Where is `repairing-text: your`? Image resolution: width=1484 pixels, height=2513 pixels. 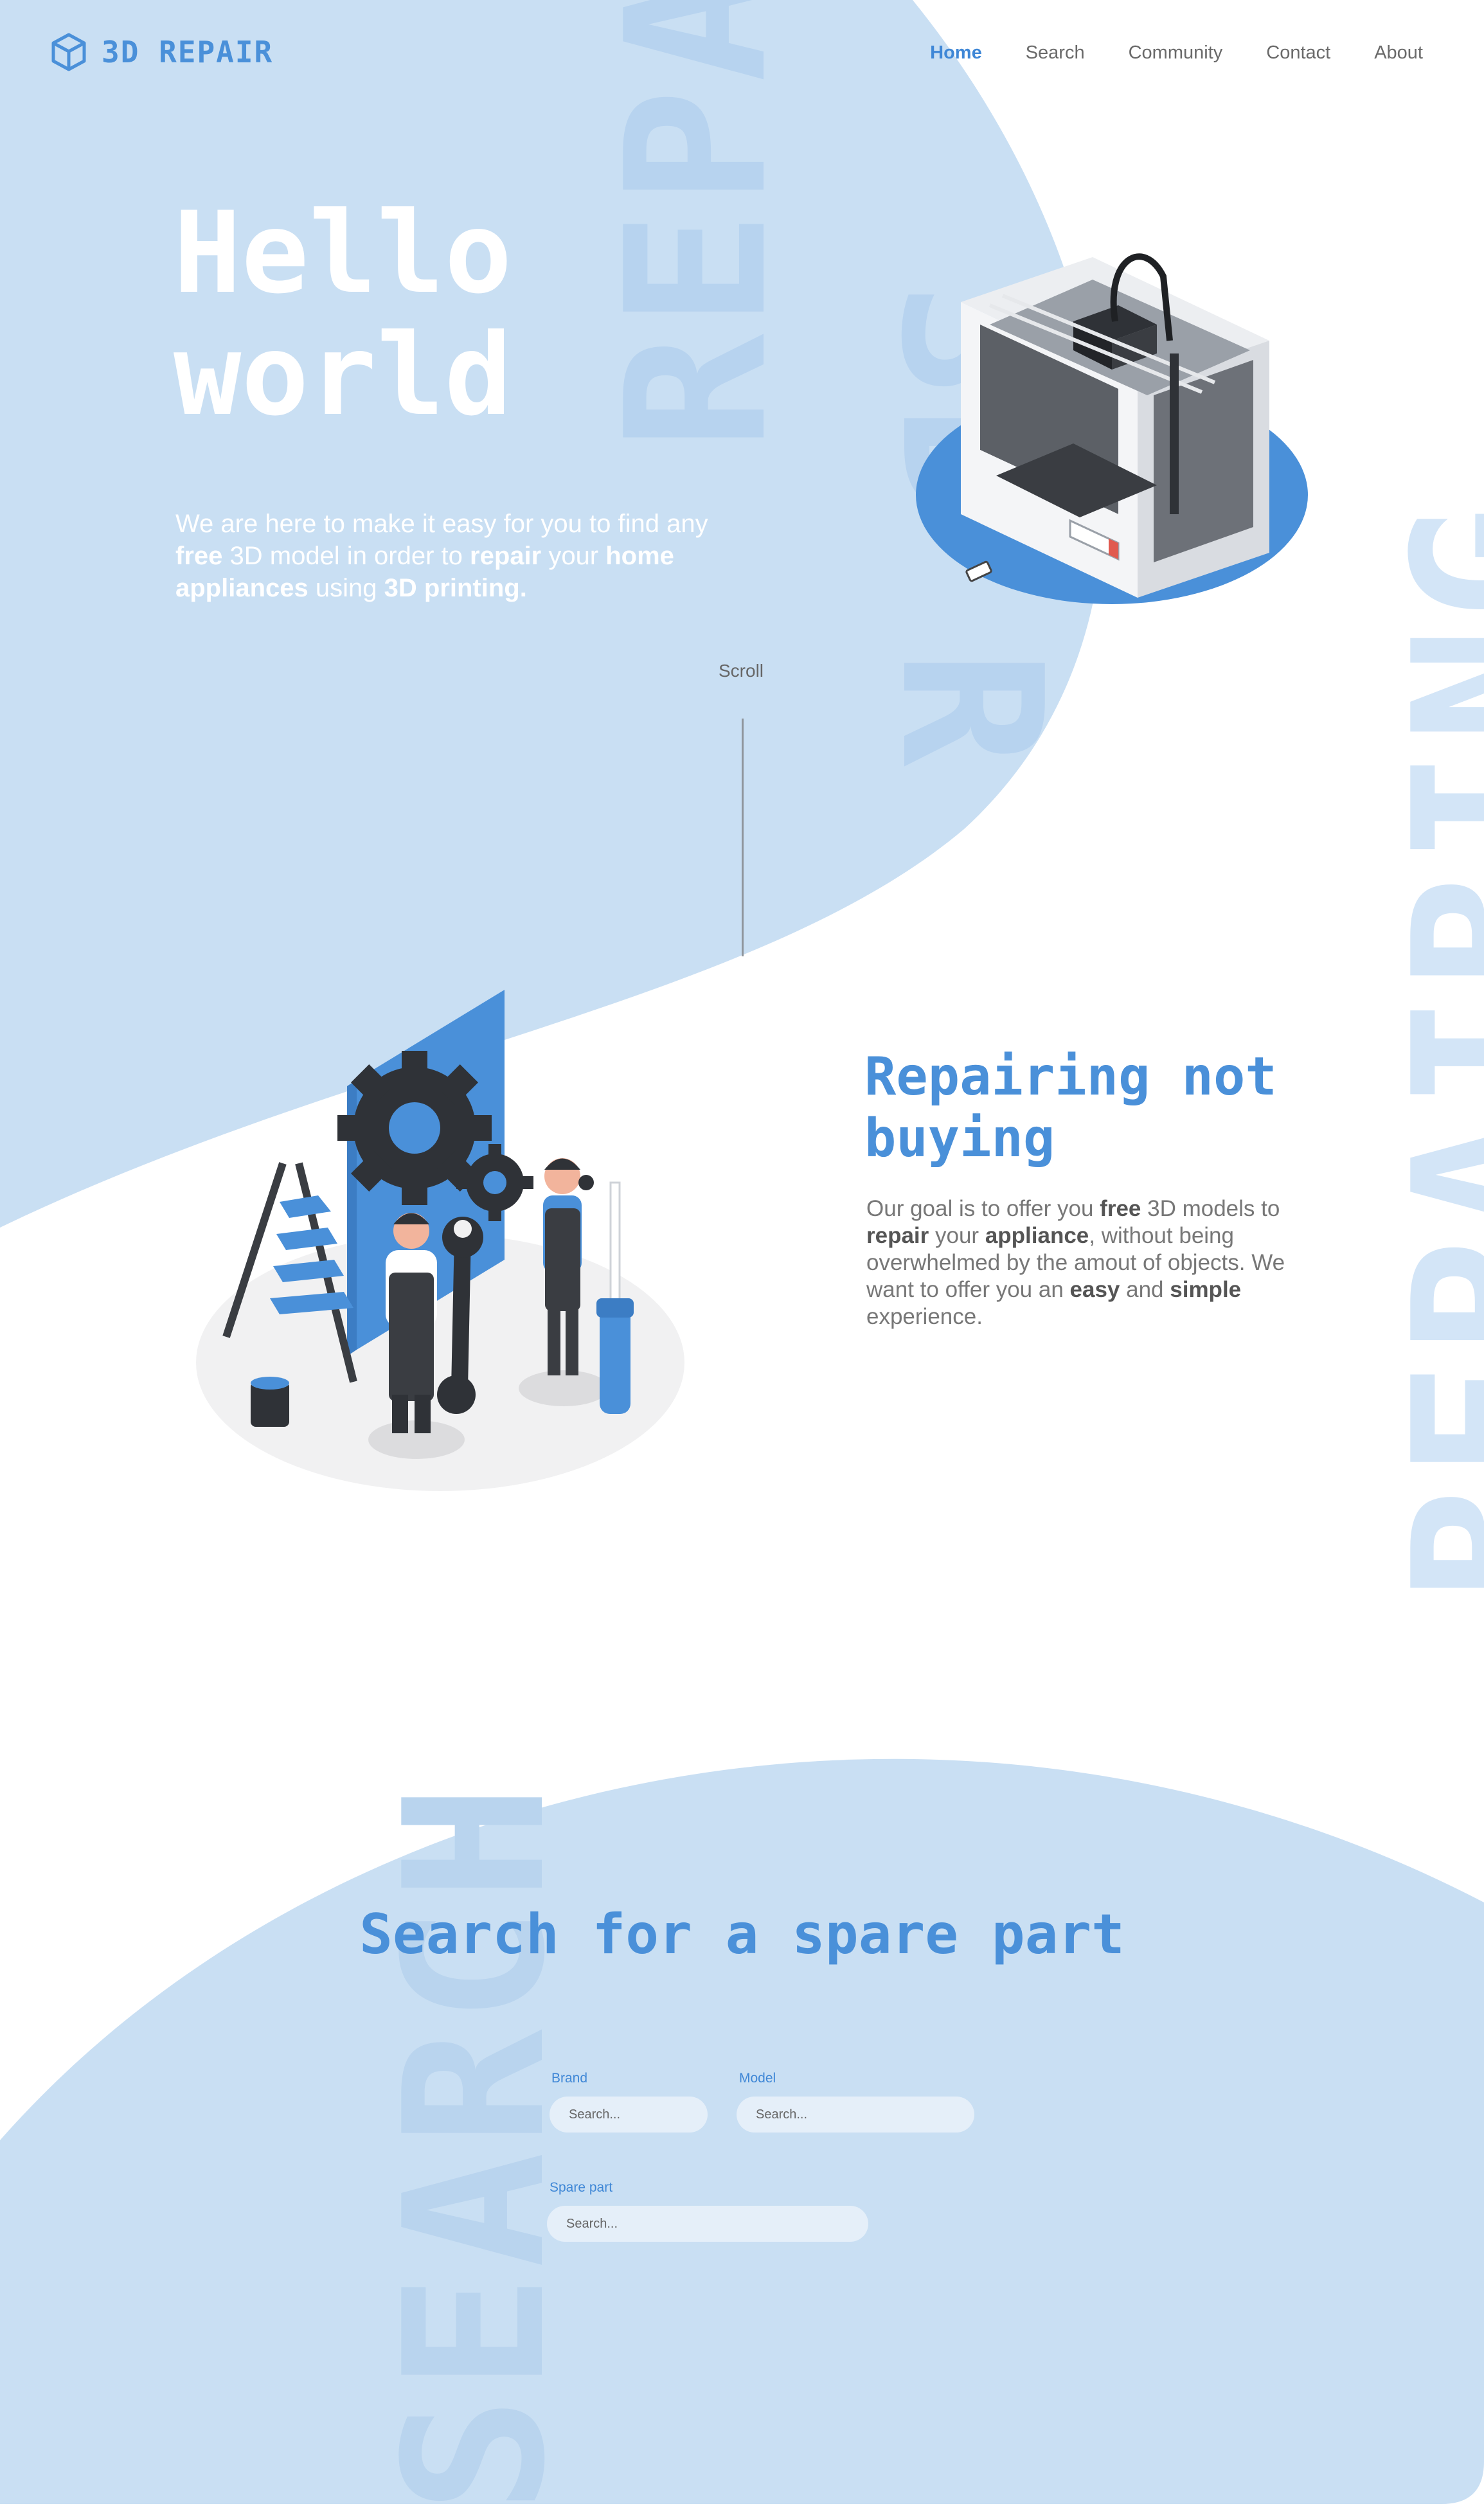
repairing-text: your is located at coordinates (957, 1235).